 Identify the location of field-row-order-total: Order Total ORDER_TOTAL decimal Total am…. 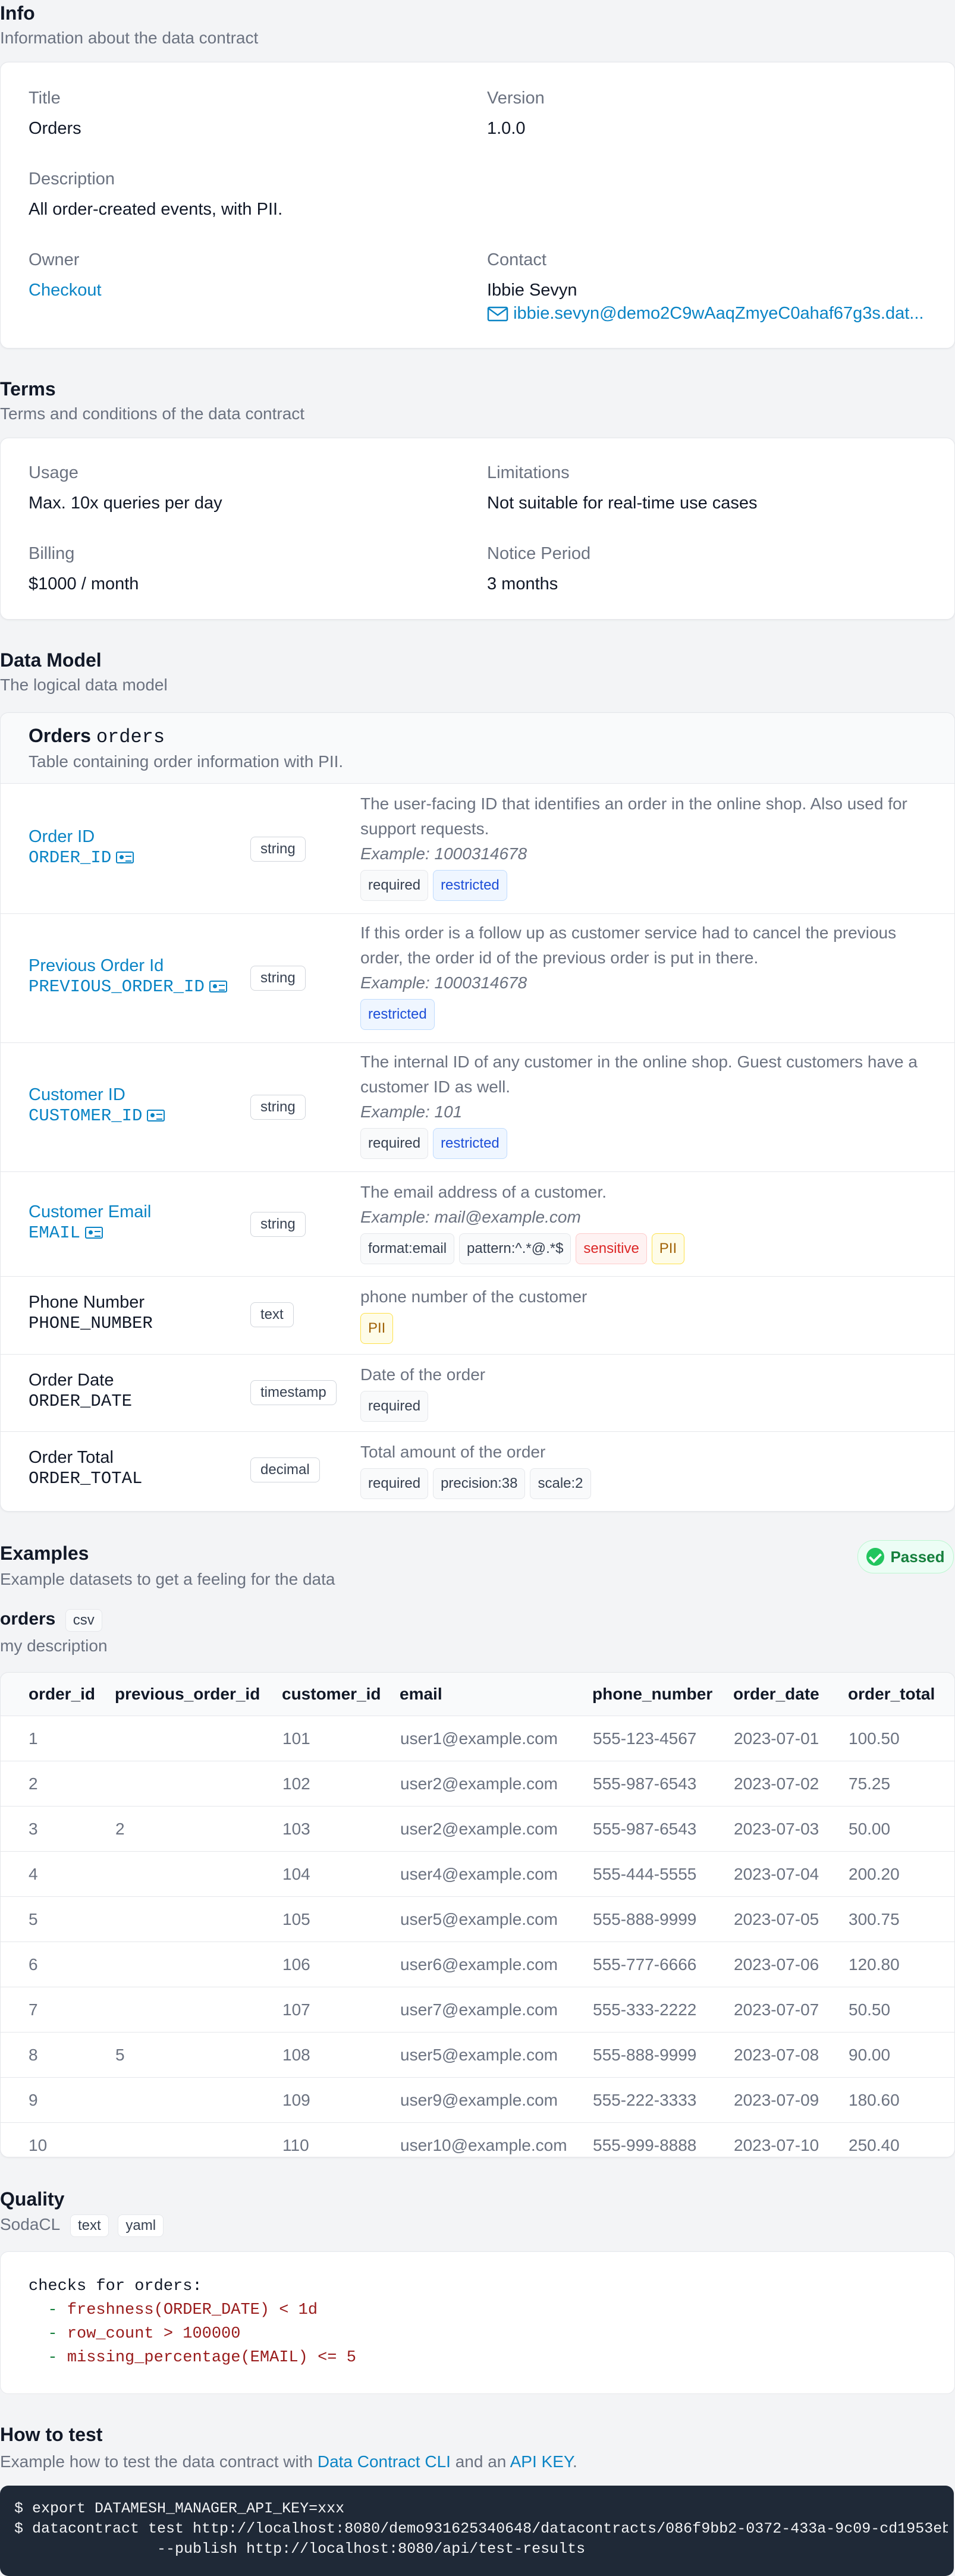
(478, 1470).